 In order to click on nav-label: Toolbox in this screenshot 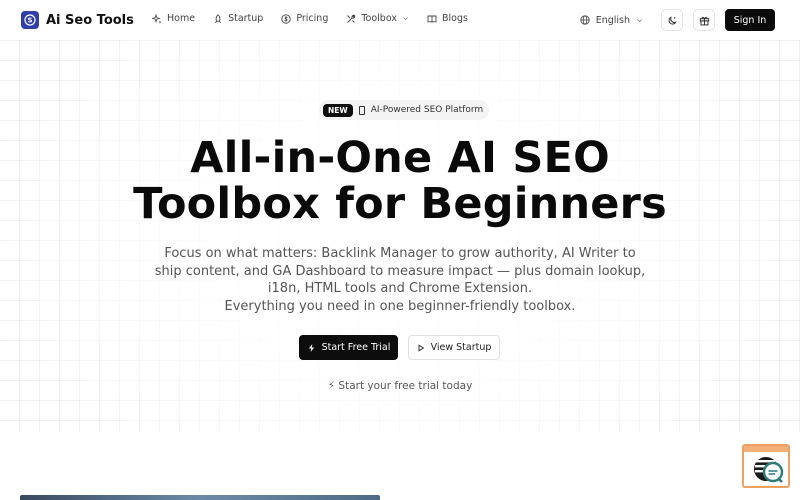, I will do `click(379, 18)`.